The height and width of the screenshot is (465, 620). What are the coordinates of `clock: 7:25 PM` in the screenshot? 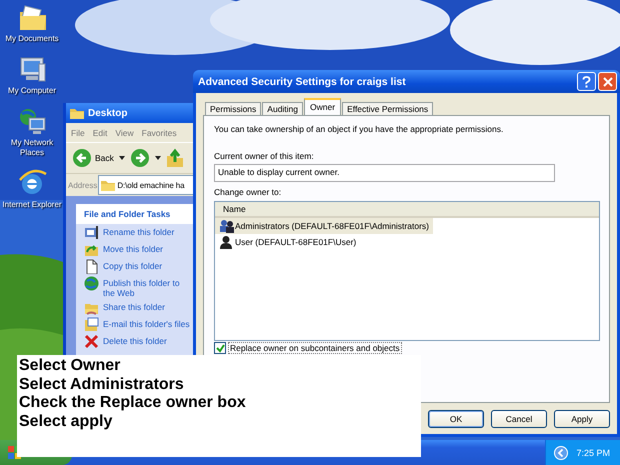 It's located at (593, 453).